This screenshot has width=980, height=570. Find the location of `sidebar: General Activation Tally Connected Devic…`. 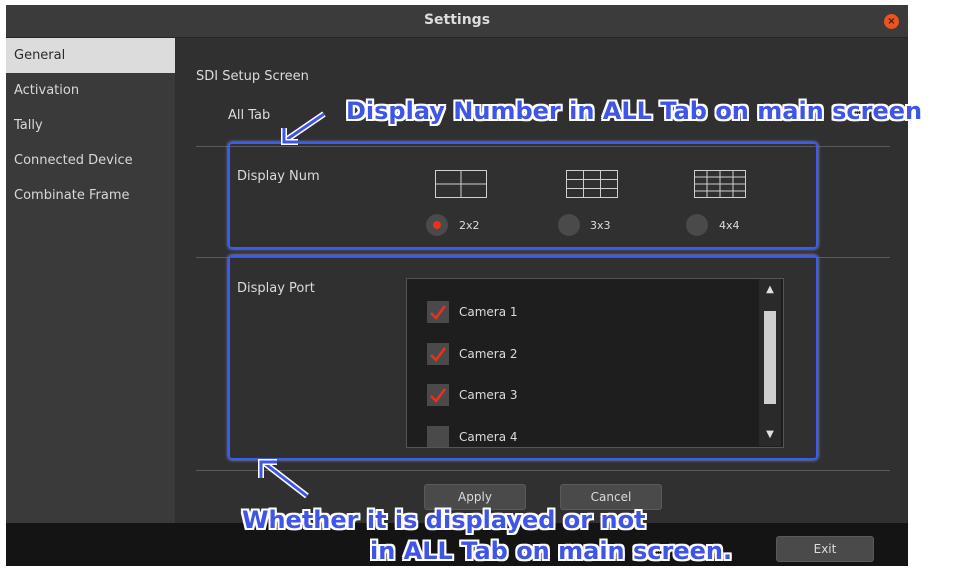

sidebar: General Activation Tally Connected Devic… is located at coordinates (90, 280).